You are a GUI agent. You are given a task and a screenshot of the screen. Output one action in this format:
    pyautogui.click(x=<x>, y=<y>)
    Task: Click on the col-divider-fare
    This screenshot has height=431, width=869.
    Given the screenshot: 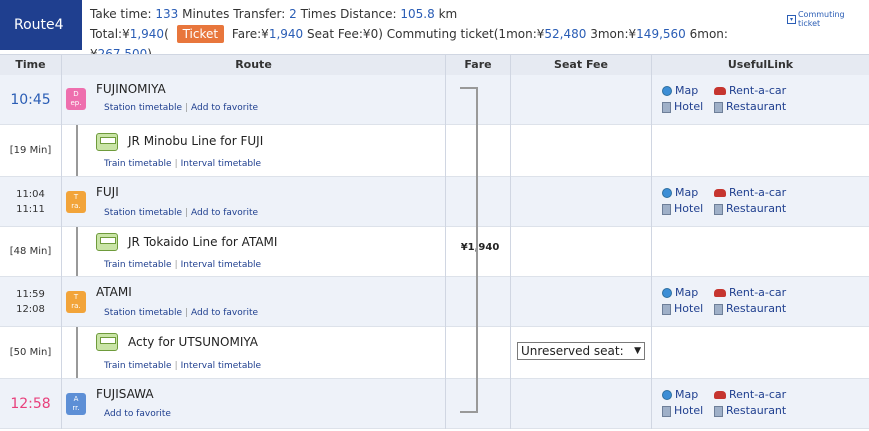 What is the action you would take?
    pyautogui.click(x=478, y=242)
    